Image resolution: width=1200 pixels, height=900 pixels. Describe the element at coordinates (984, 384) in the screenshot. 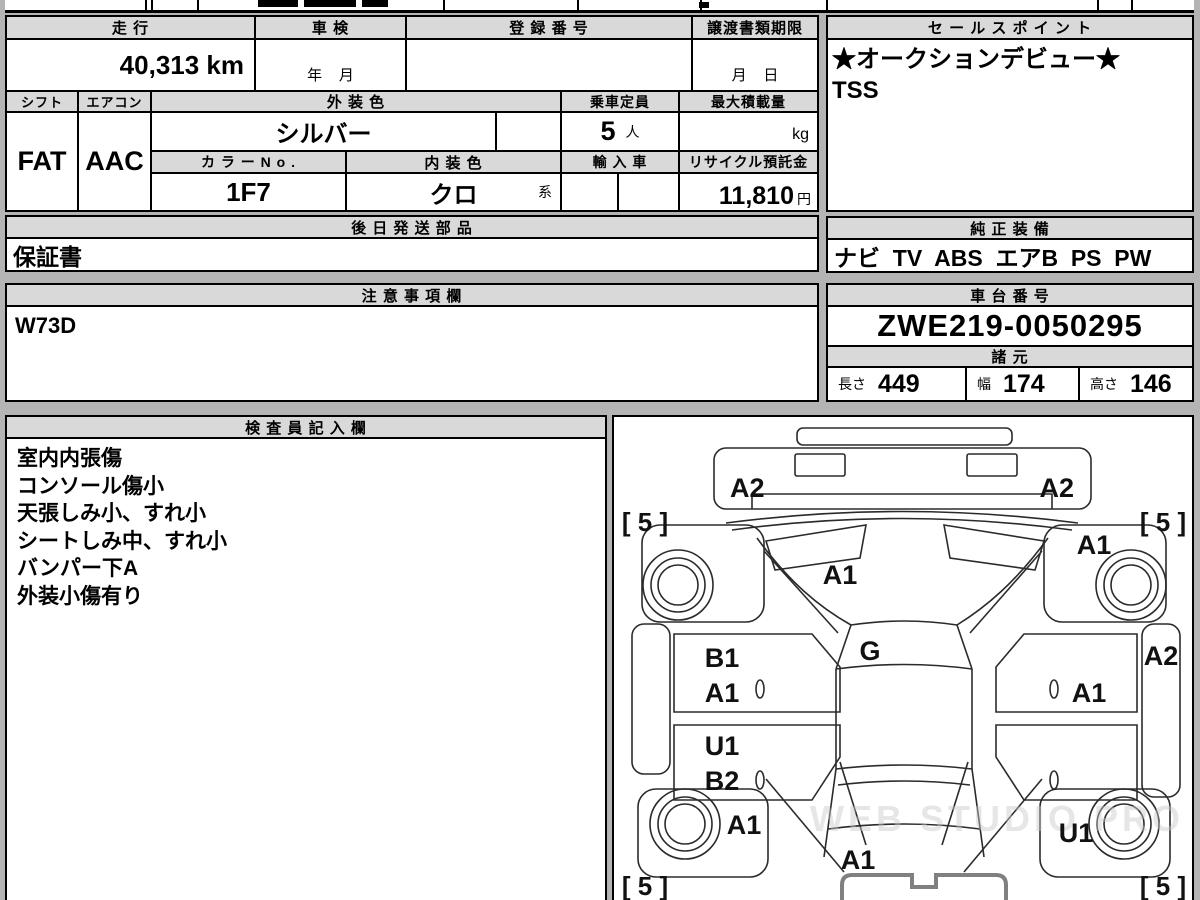

I see `spec-width-label: 幅` at that location.